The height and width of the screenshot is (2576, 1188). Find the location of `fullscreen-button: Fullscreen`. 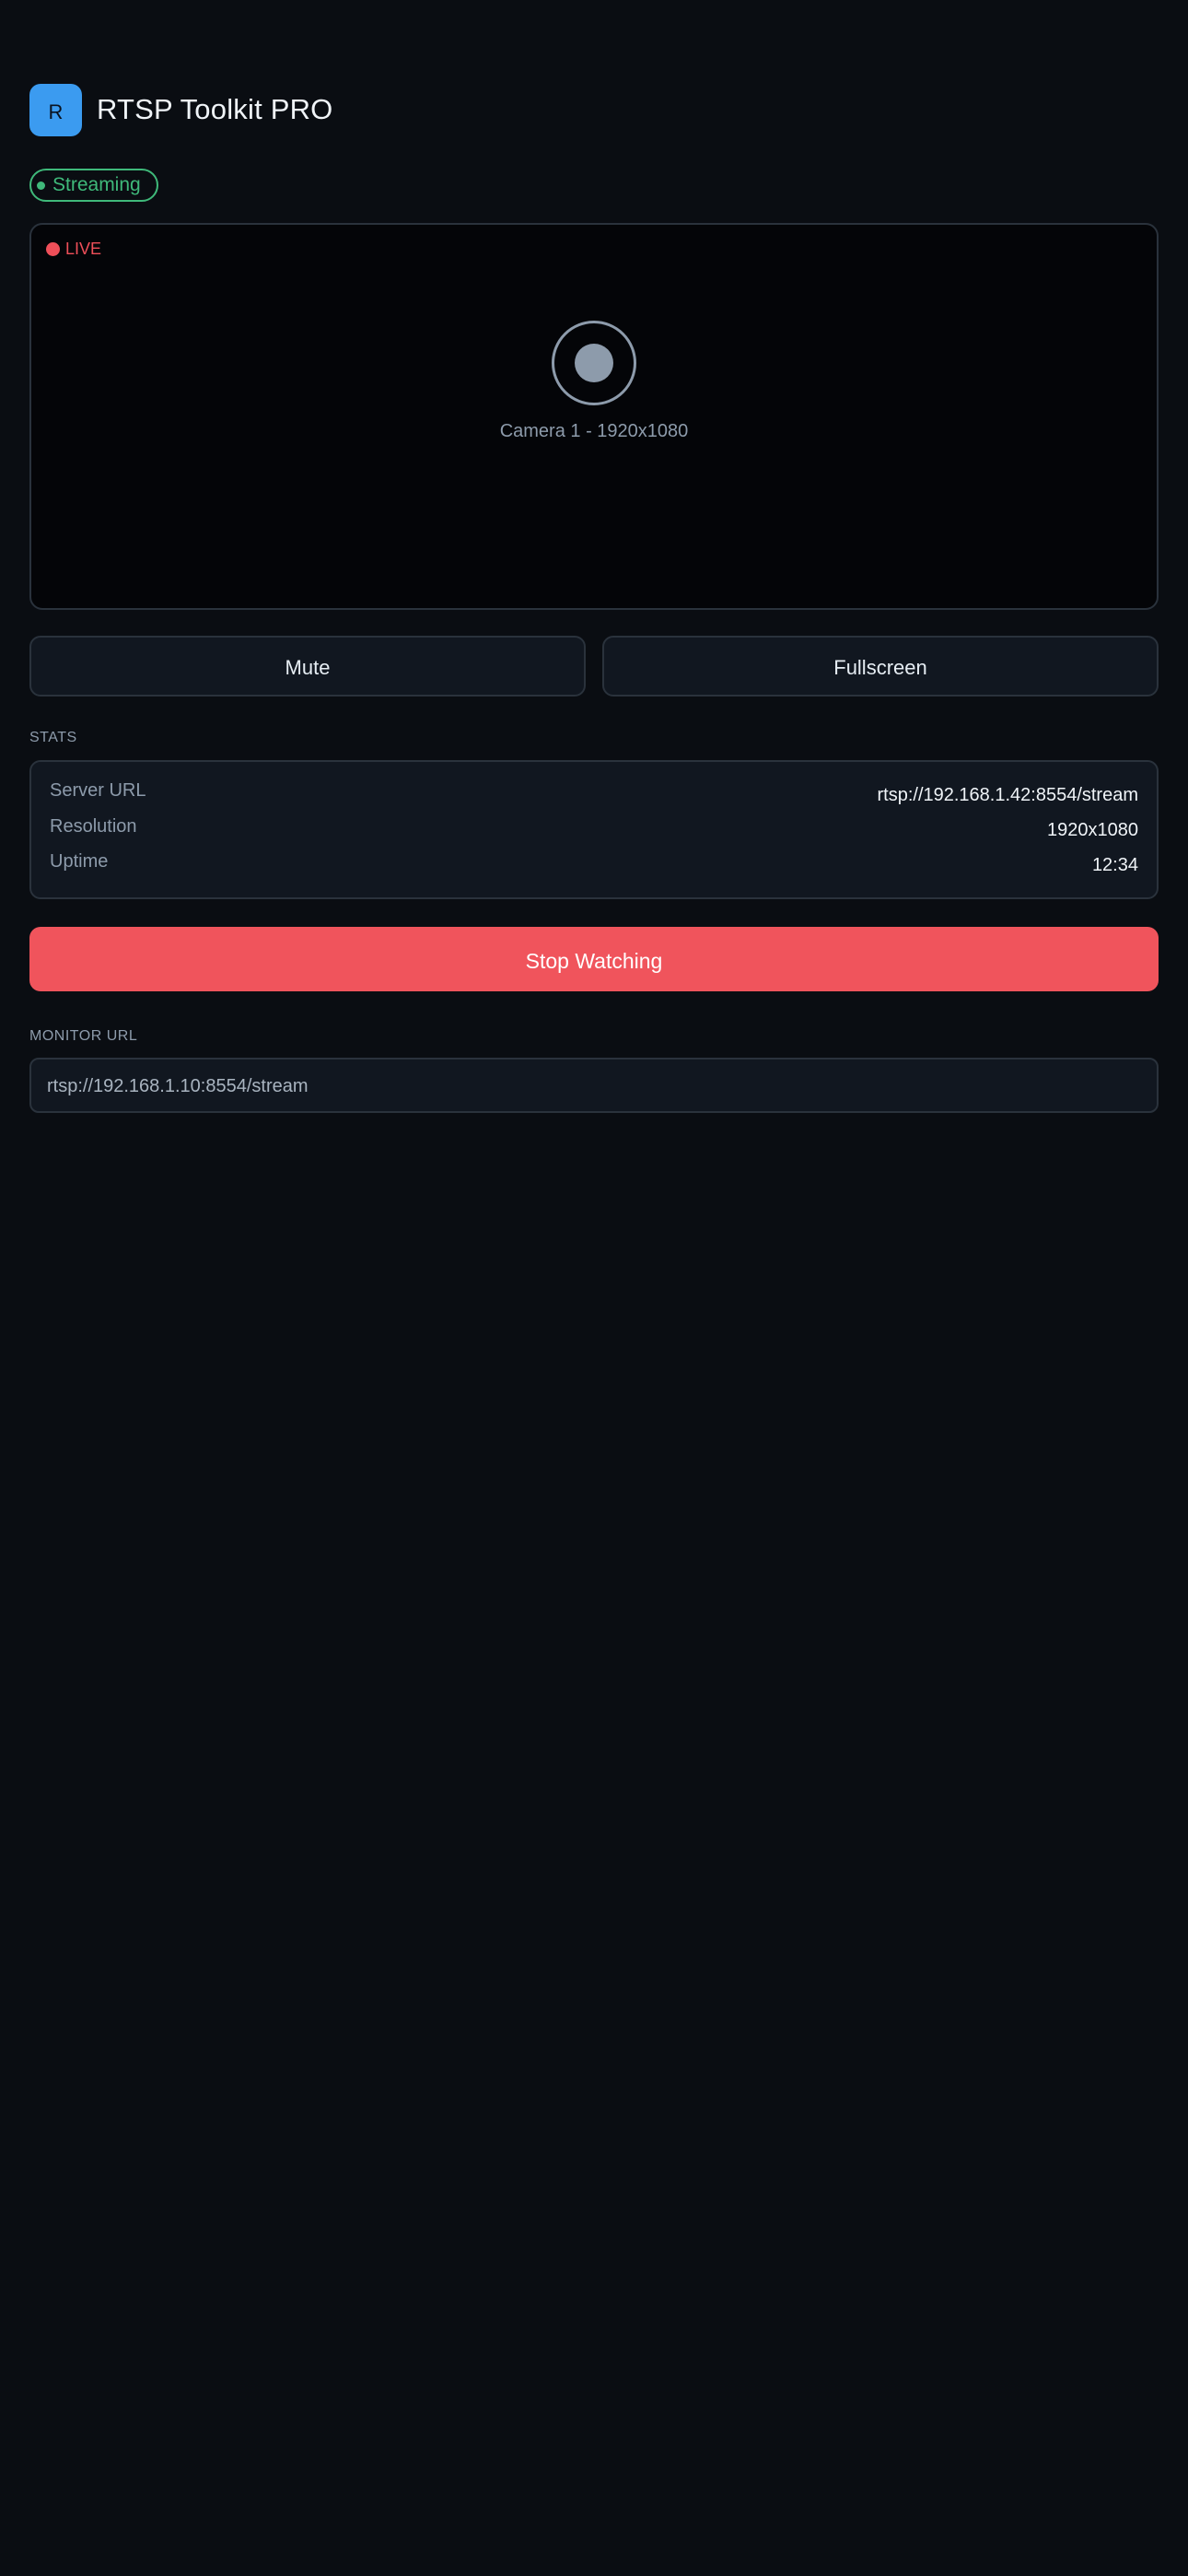

fullscreen-button: Fullscreen is located at coordinates (880, 667).